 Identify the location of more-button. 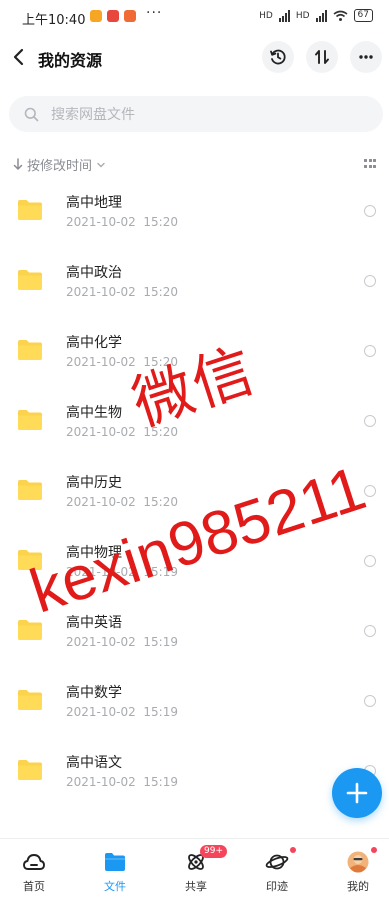
(366, 57).